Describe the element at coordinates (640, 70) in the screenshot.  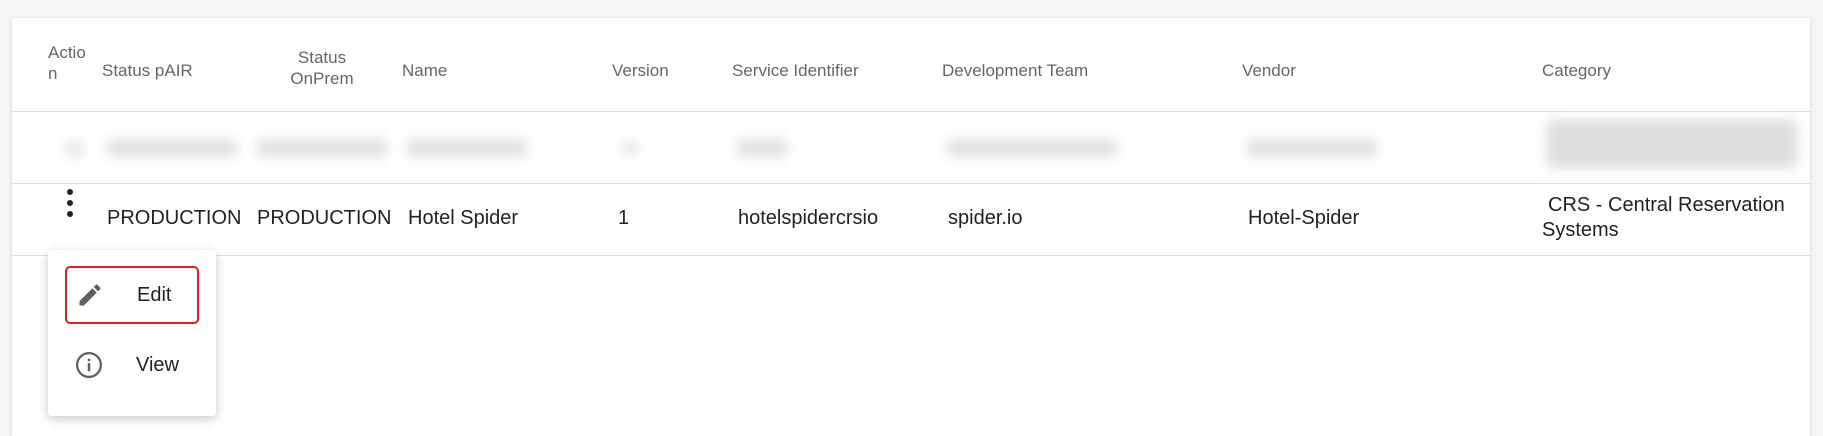
I see `column-header-version: Version` at that location.